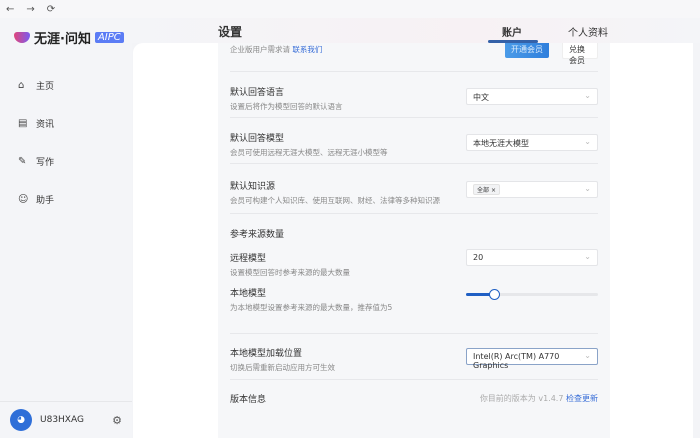 The height and width of the screenshot is (438, 700). What do you see at coordinates (290, 272) in the screenshot?
I see `remote-model-desc: 设置模型回答时参考来源的最大数量` at bounding box center [290, 272].